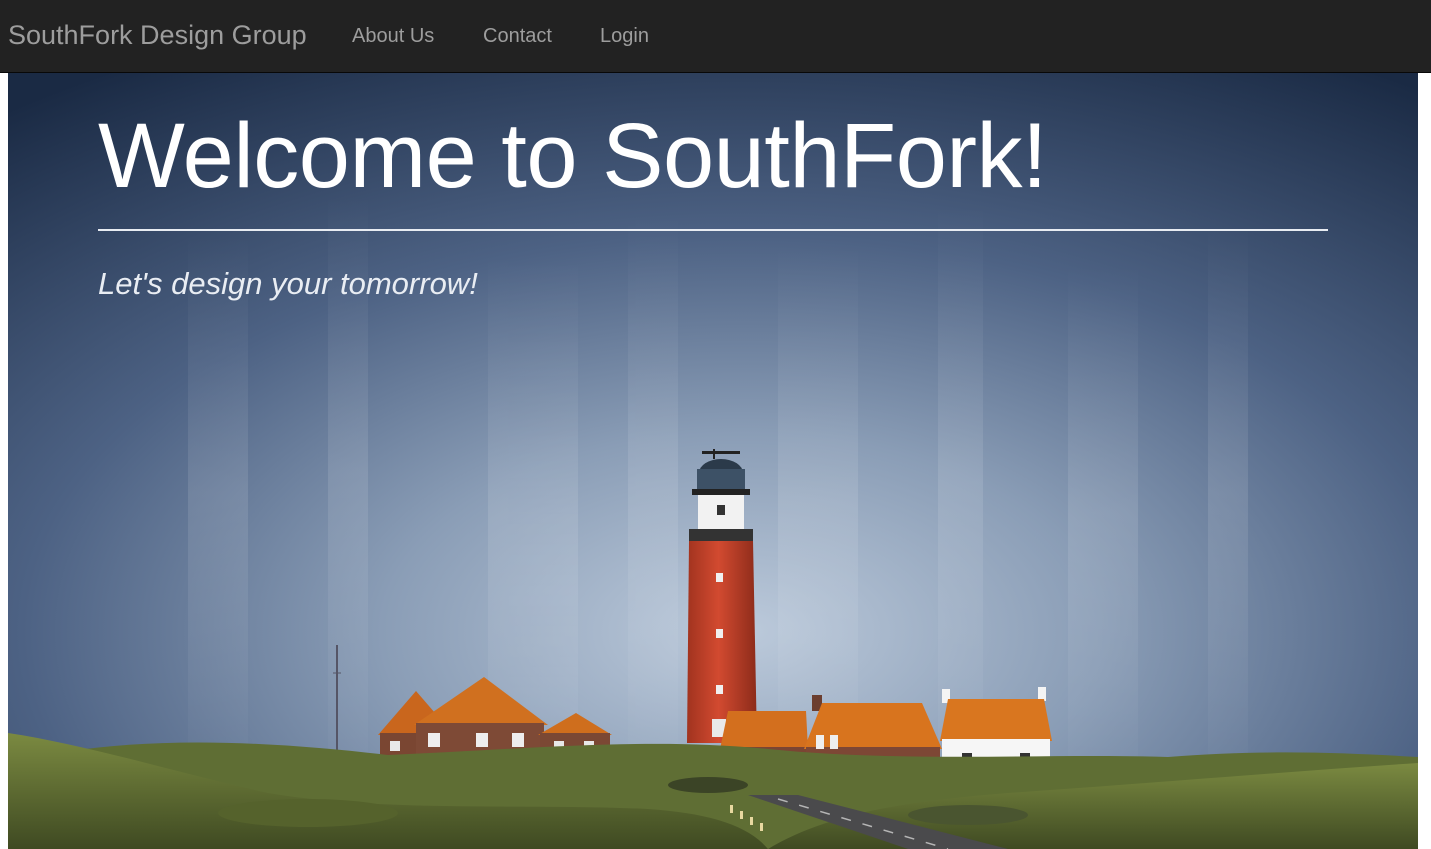  What do you see at coordinates (624, 36) in the screenshot?
I see `nav-link-login: Login` at bounding box center [624, 36].